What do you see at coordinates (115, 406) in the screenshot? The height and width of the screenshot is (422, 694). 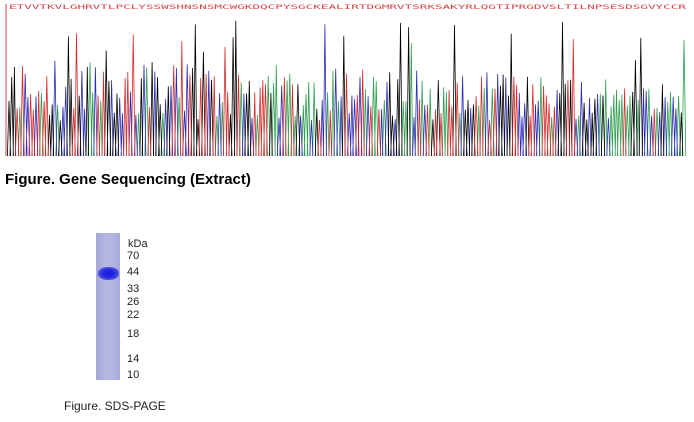 I see `sds-page-caption: Figure. SDS-PAGE` at bounding box center [115, 406].